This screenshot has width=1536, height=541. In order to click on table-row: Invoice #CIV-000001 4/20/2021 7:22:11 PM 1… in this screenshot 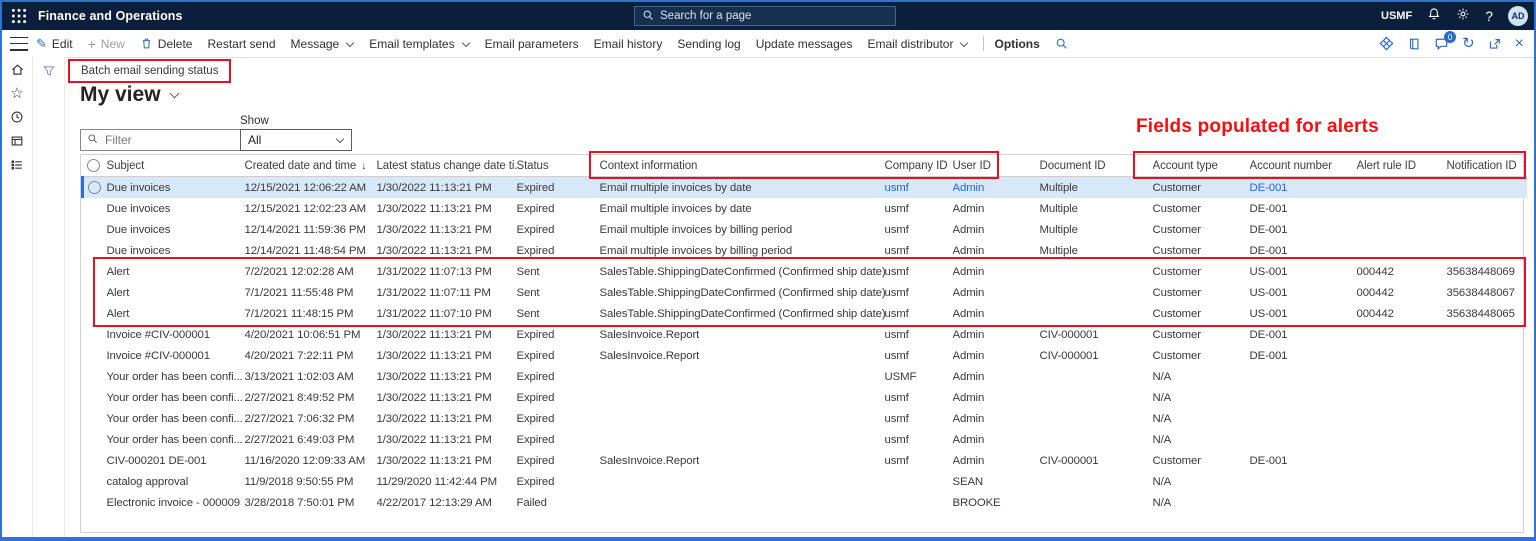, I will do `click(805, 355)`.